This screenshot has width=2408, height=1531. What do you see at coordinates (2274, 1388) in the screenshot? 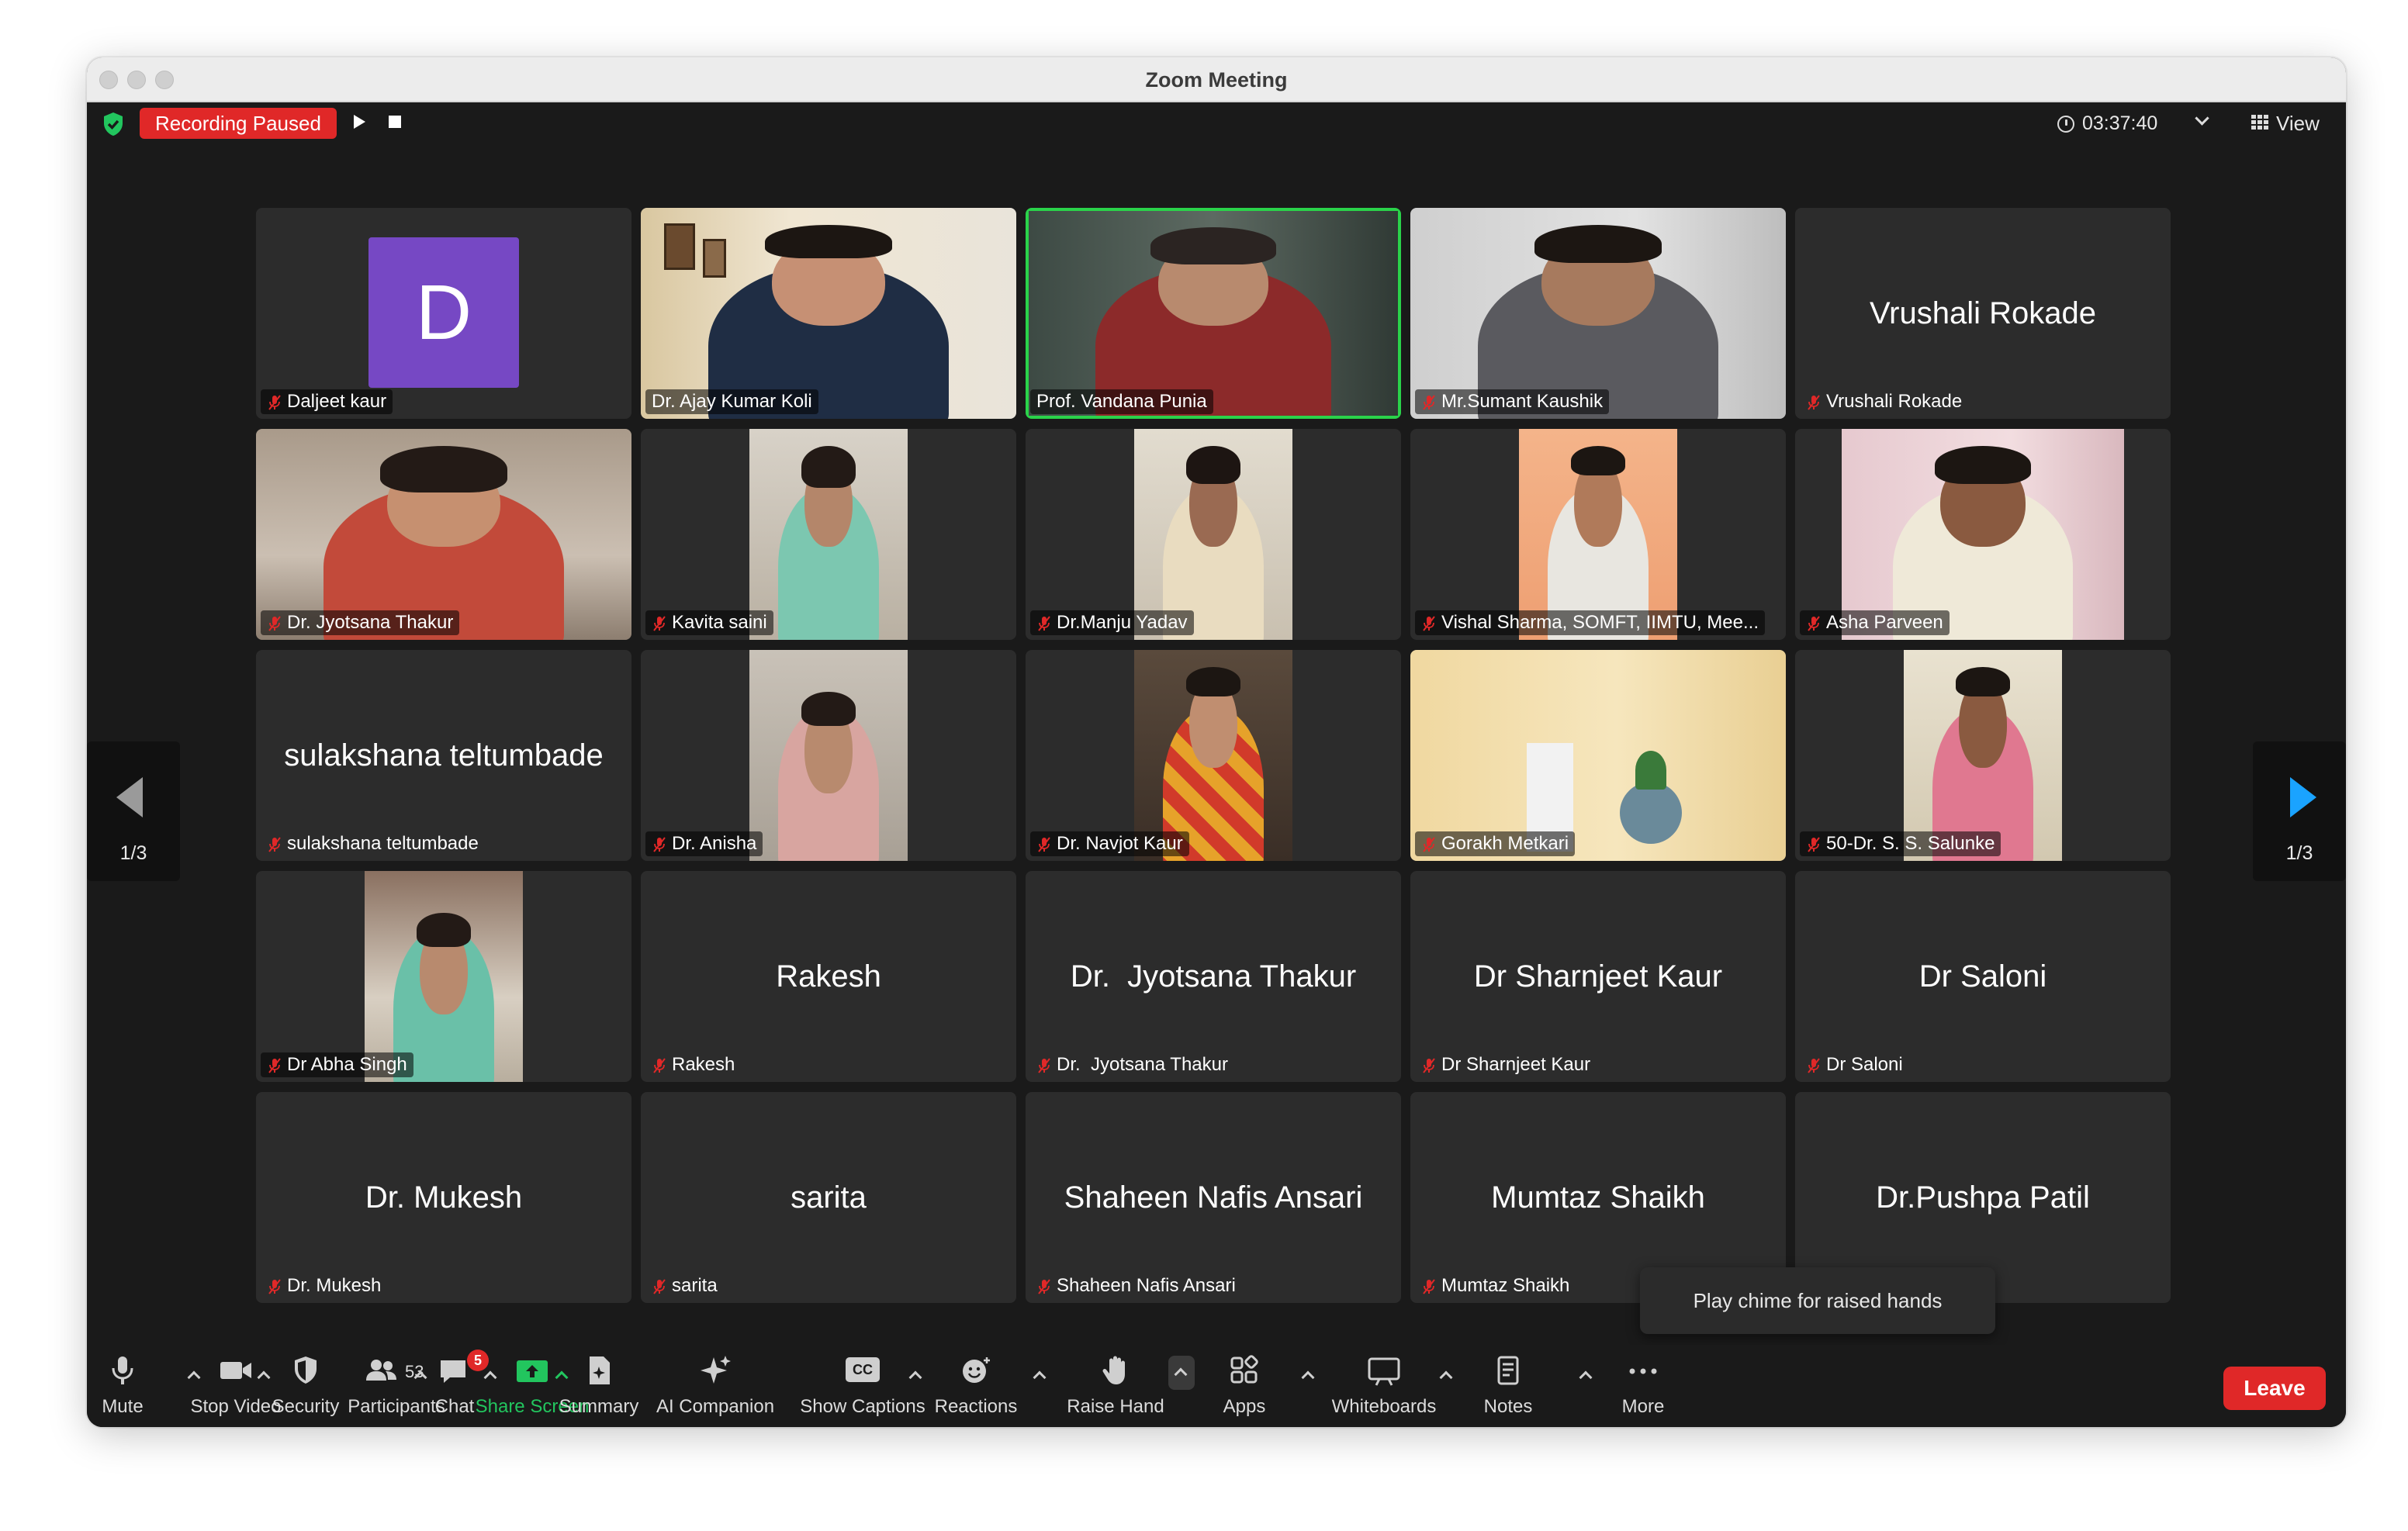
I see `leave-meeting-button: Leave` at bounding box center [2274, 1388].